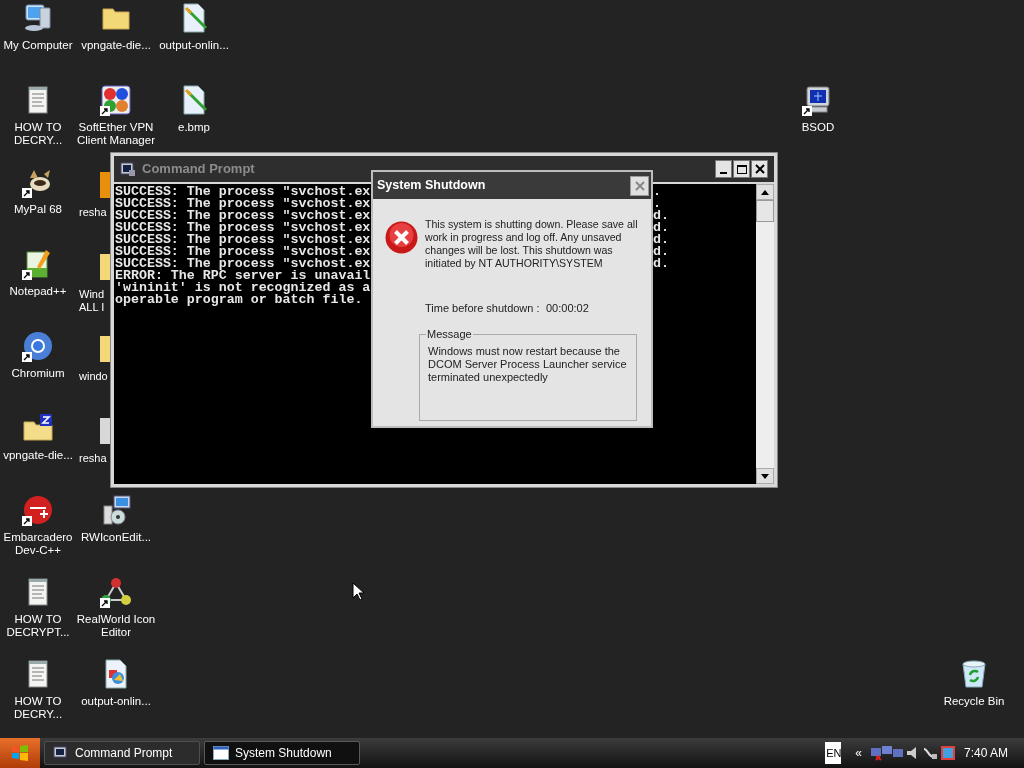  I want to click on down-arrow-icon, so click(765, 476).